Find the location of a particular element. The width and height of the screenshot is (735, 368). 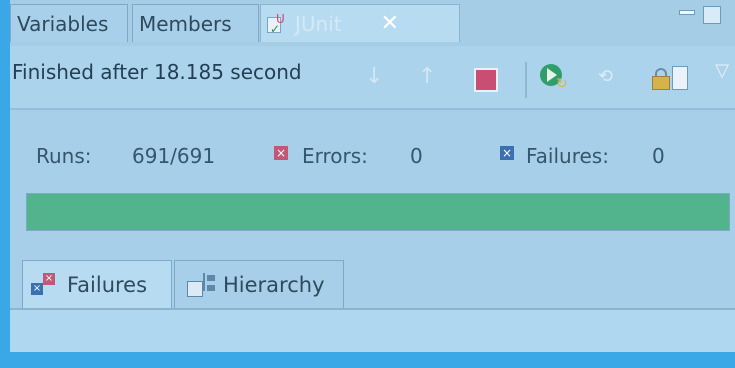

tab-junit-label: JUnit is located at coordinates (318, 24).